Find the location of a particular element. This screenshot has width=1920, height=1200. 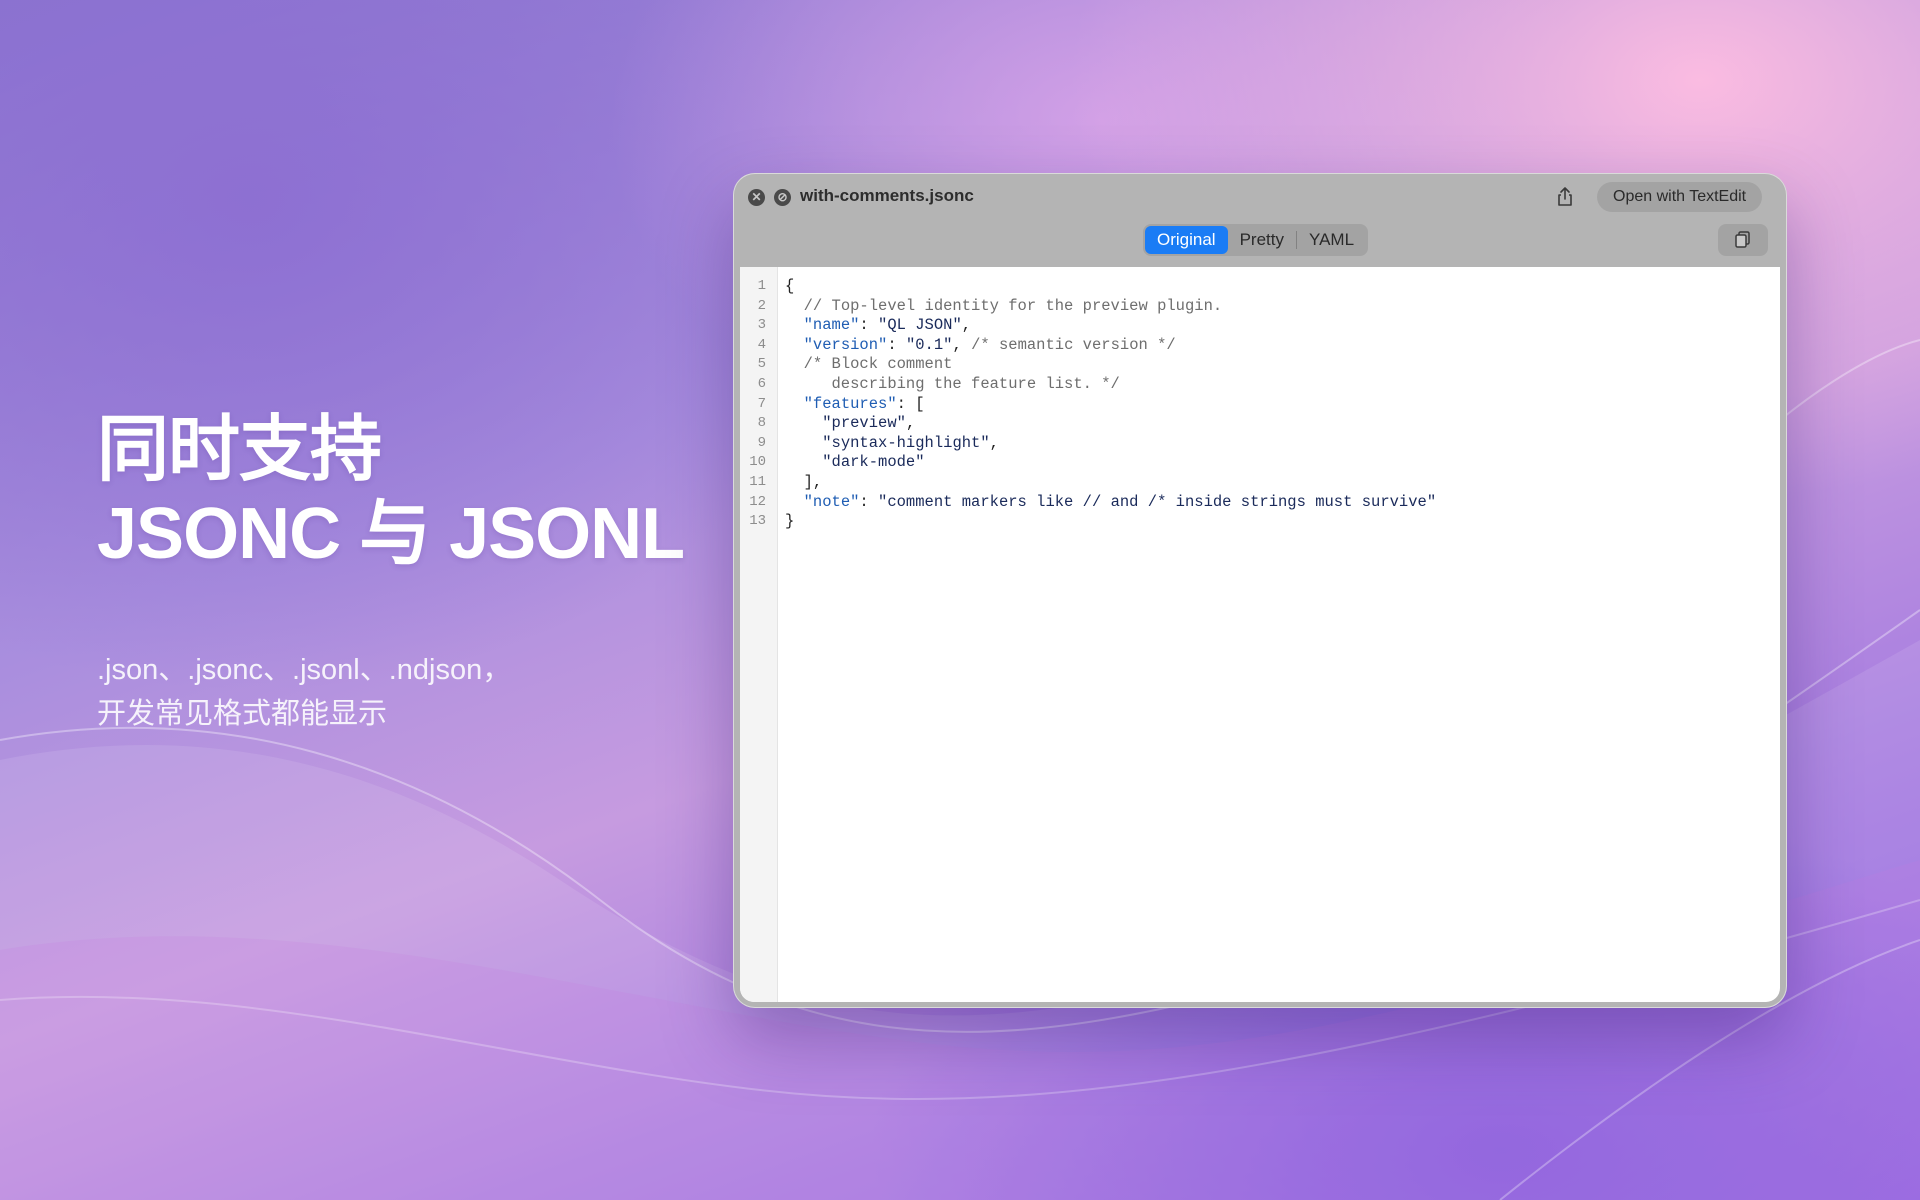

json-key: "features" is located at coordinates (850, 403).